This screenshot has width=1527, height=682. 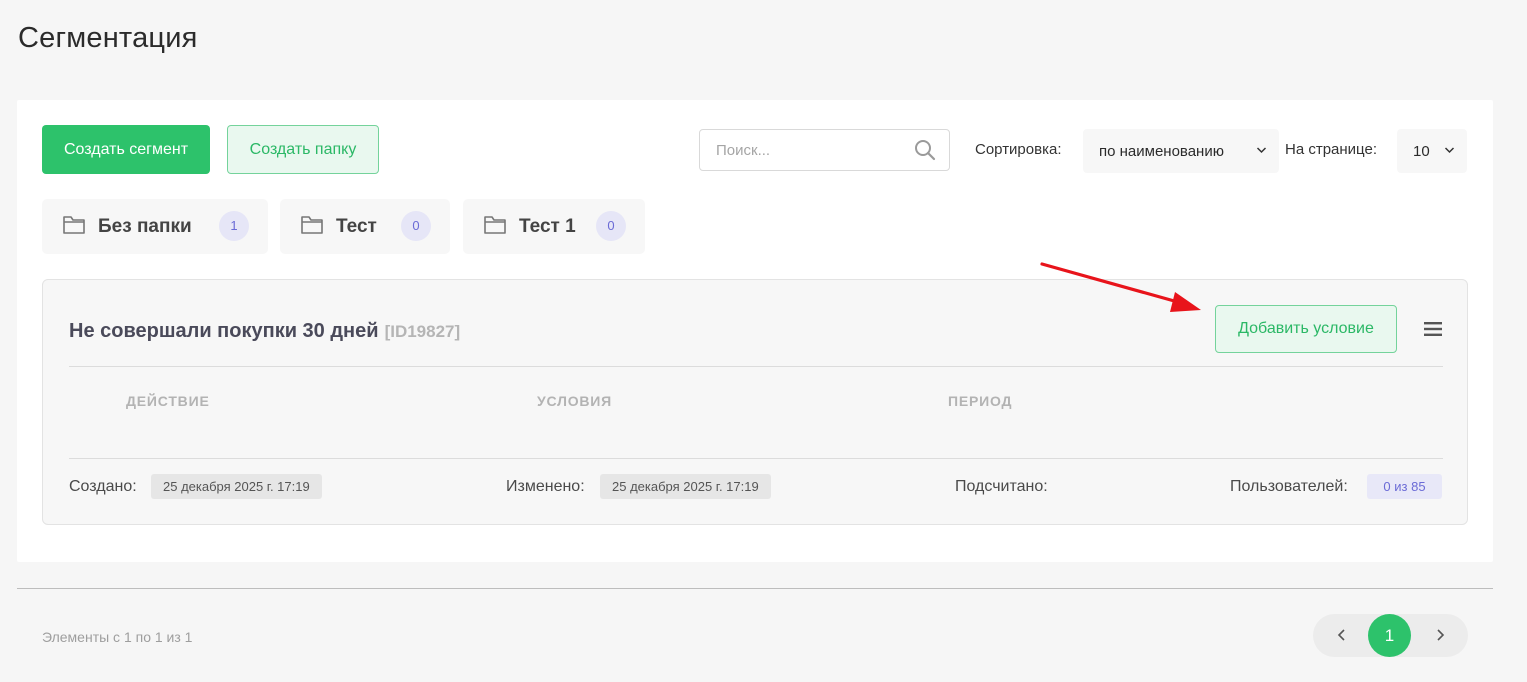 I want to click on modified-label: Изменено:, so click(x=545, y=486).